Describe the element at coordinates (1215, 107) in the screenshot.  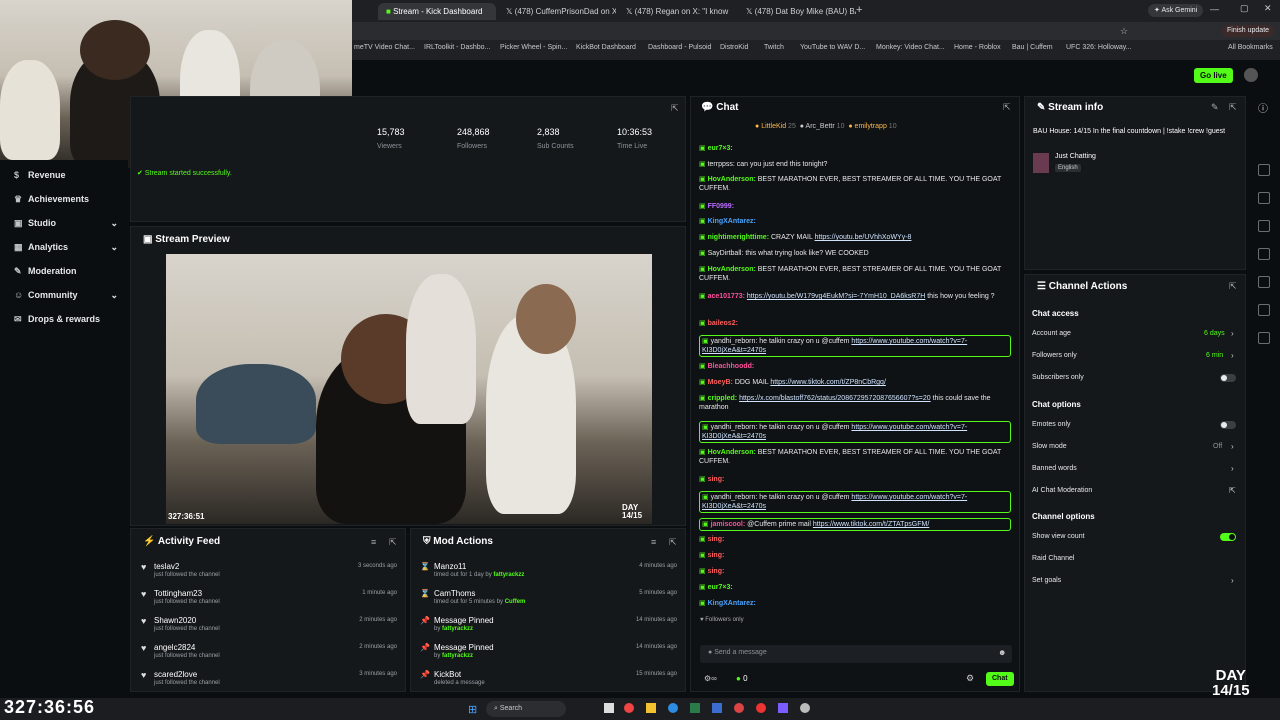
I see `edit-icon: ✎` at that location.